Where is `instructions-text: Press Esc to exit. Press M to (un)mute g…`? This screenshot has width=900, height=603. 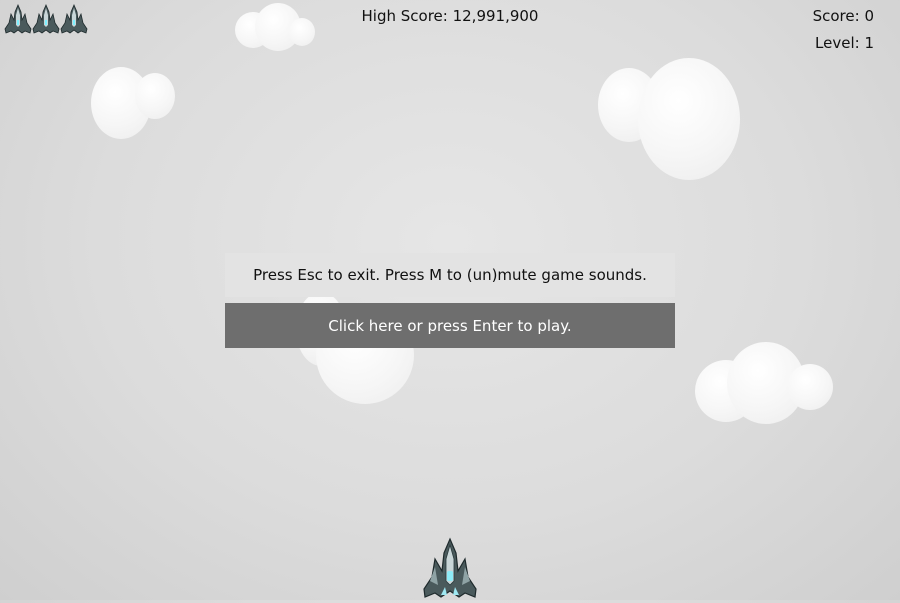
instructions-text: Press Esc to exit. Press M to (un)mute g… is located at coordinates (450, 275).